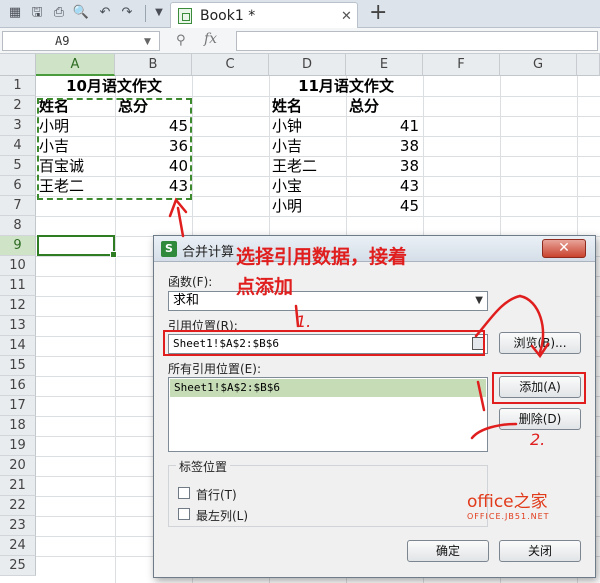 The width and height of the screenshot is (600, 583). I want to click on watermark-logo: office之家 OFFICE.JB51.NET, so click(508, 504).